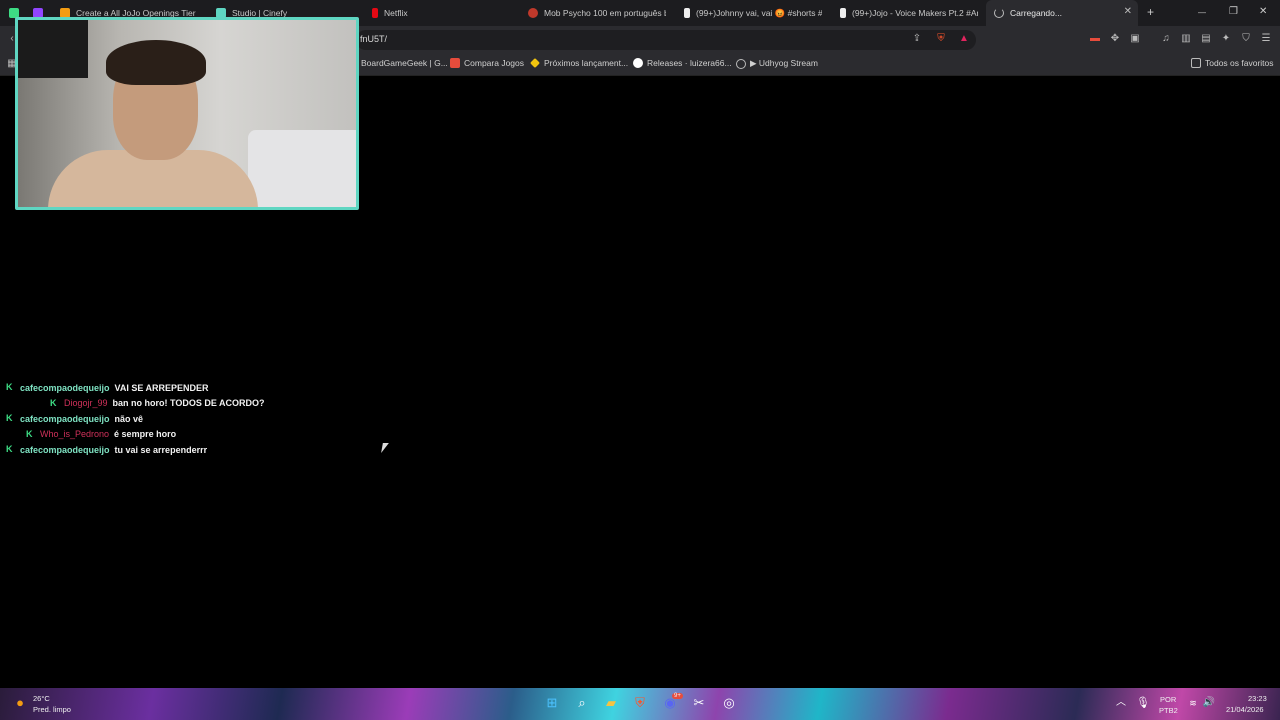 This screenshot has width=1280, height=720. What do you see at coordinates (1206, 39) in the screenshot?
I see `wallet-icon: ▤` at bounding box center [1206, 39].